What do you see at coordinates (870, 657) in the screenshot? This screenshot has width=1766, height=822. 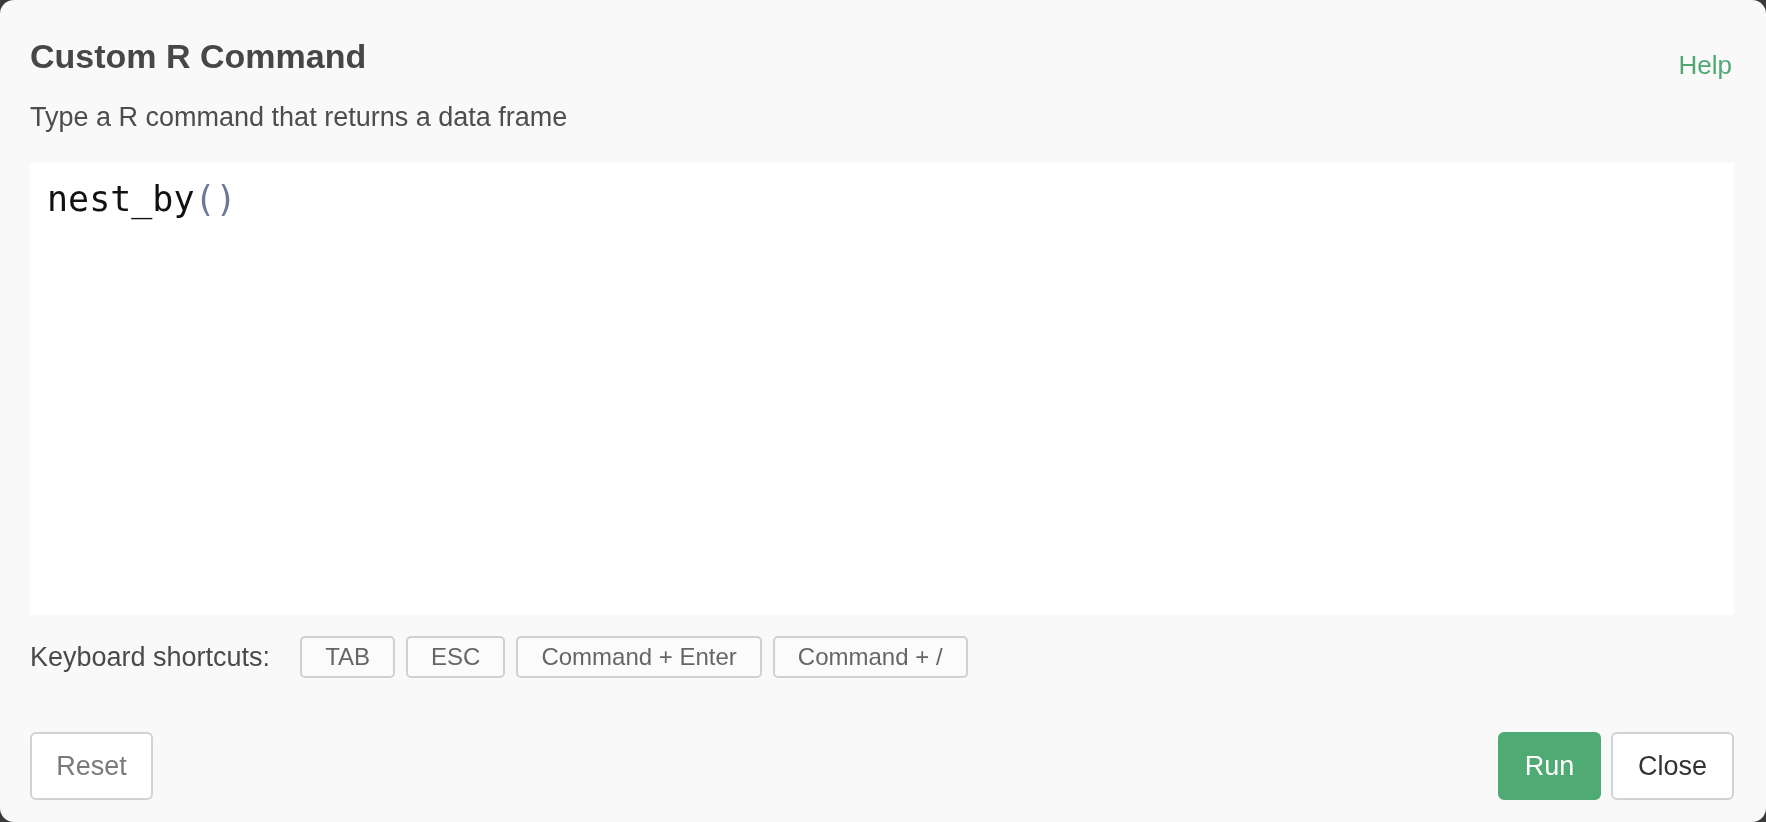 I see `shortcut-key: Command + /` at bounding box center [870, 657].